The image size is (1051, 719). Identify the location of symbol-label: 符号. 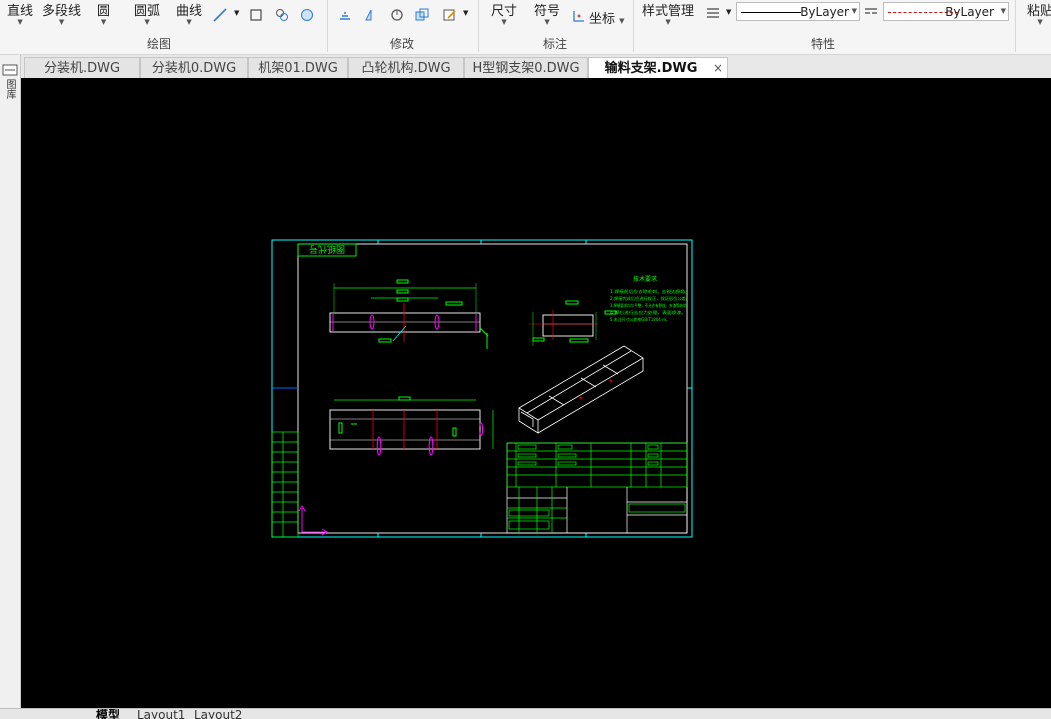
(547, 11).